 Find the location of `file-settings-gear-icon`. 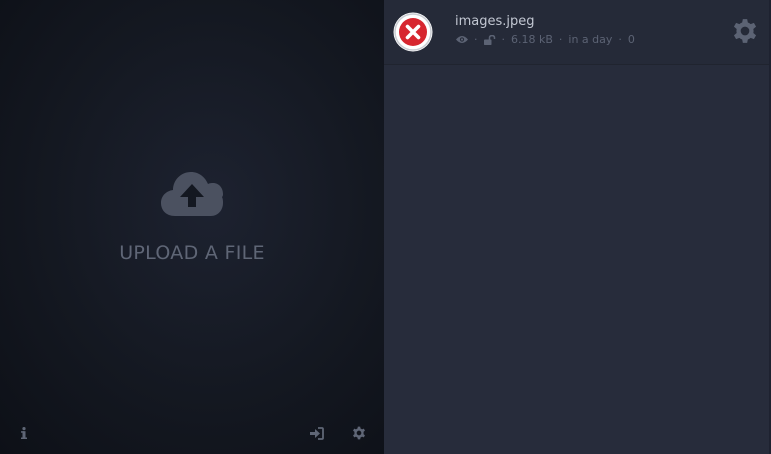

file-settings-gear-icon is located at coordinates (745, 31).